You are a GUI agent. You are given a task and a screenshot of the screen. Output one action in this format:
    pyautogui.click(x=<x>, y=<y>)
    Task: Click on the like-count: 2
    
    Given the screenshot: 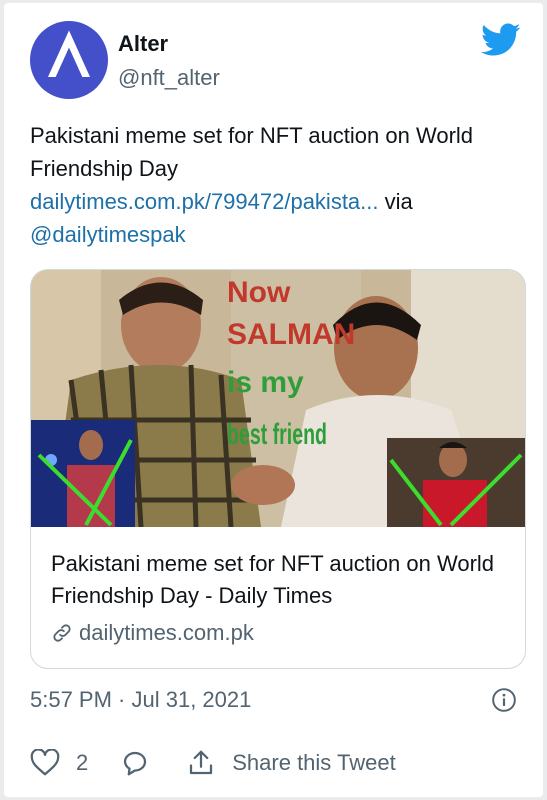 What is the action you would take?
    pyautogui.click(x=82, y=762)
    